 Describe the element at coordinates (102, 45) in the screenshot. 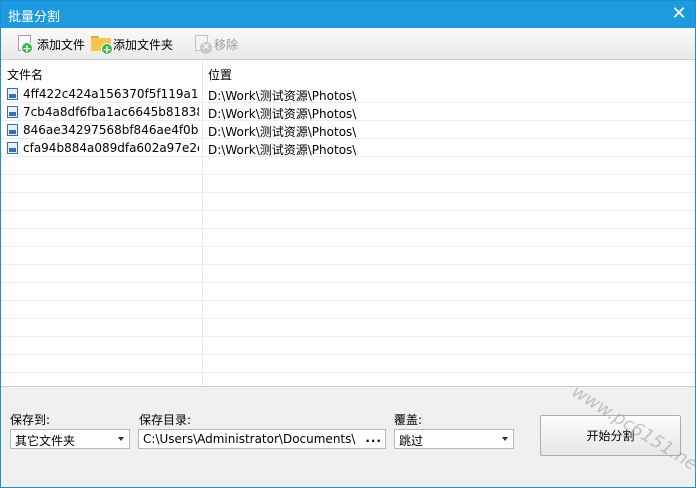

I see `add-folder-icon: +` at that location.